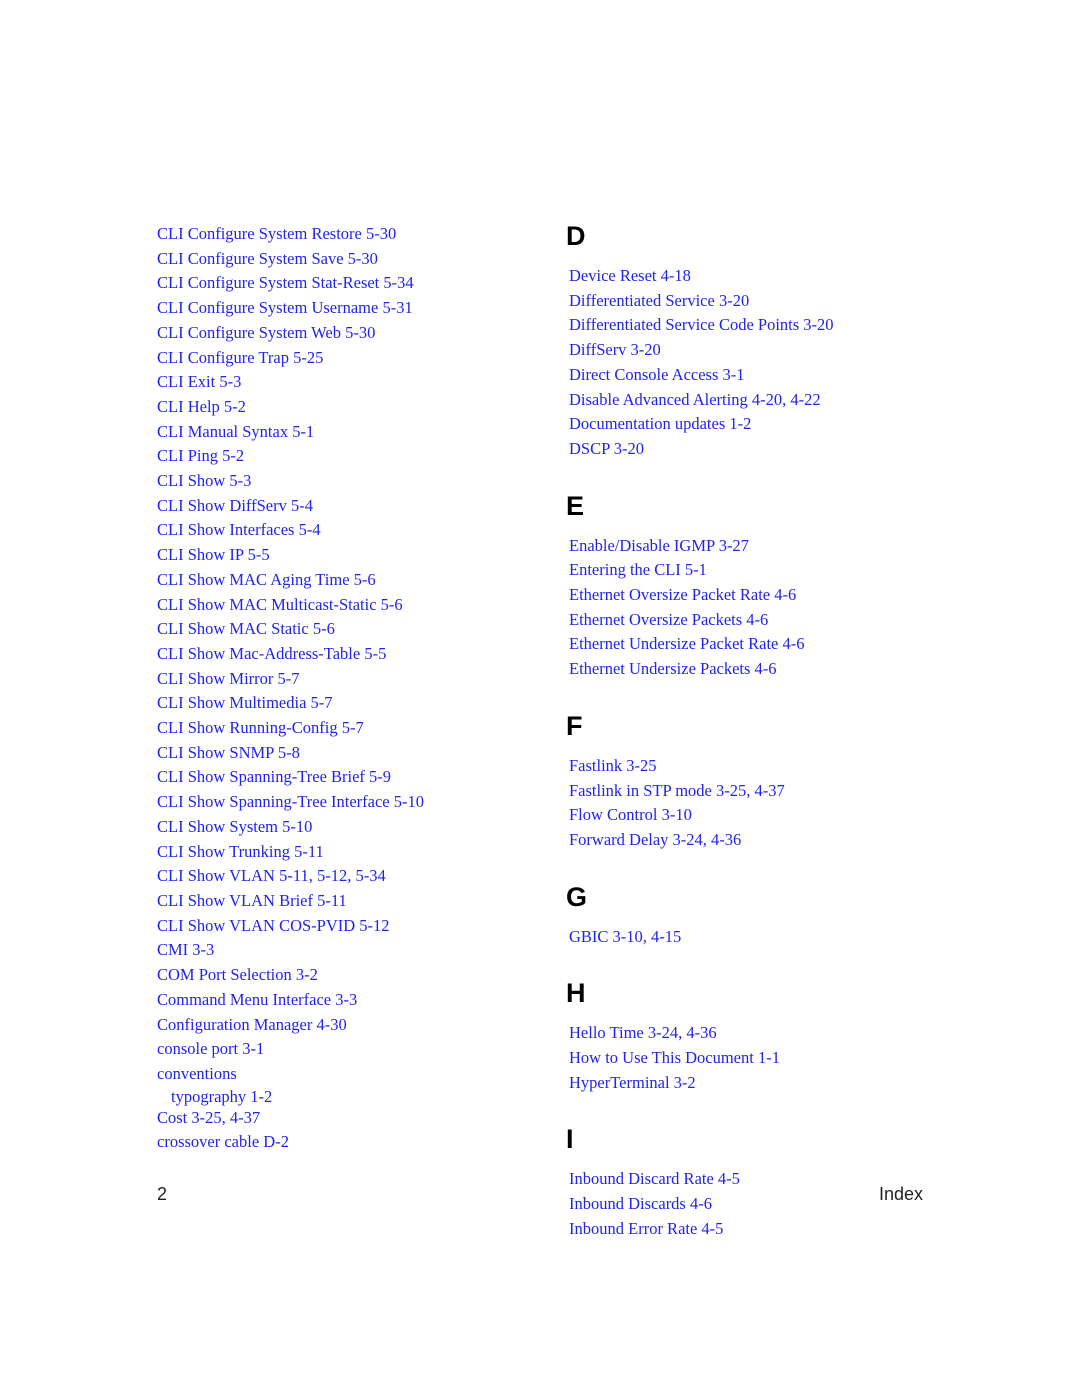 The height and width of the screenshot is (1397, 1080). What do you see at coordinates (769, 1083) in the screenshot?
I see `index-entry: HyperTerminal 3-2` at bounding box center [769, 1083].